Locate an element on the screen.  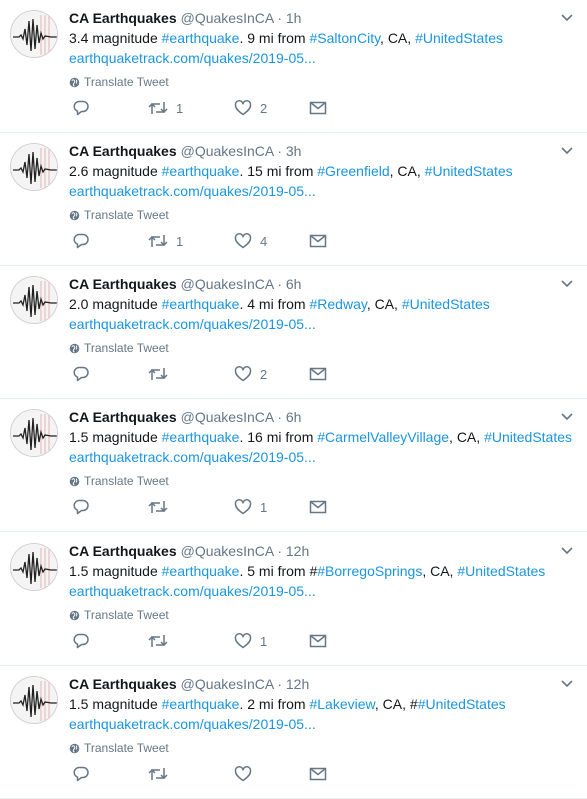
envelope-icon is located at coordinates (318, 108).